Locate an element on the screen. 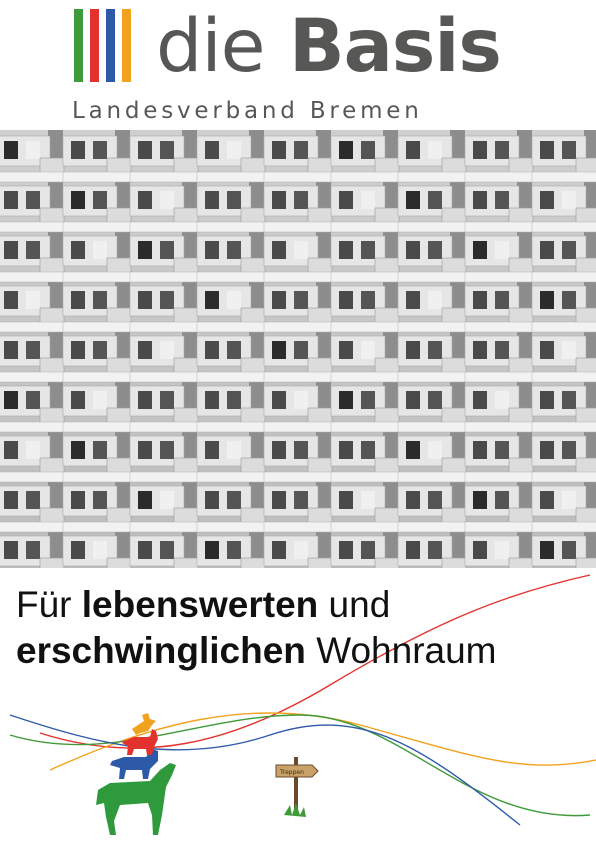 This screenshot has height=842, width=596. headline-line-2: erschwinglichen Wohnraum is located at coordinates (301, 651).